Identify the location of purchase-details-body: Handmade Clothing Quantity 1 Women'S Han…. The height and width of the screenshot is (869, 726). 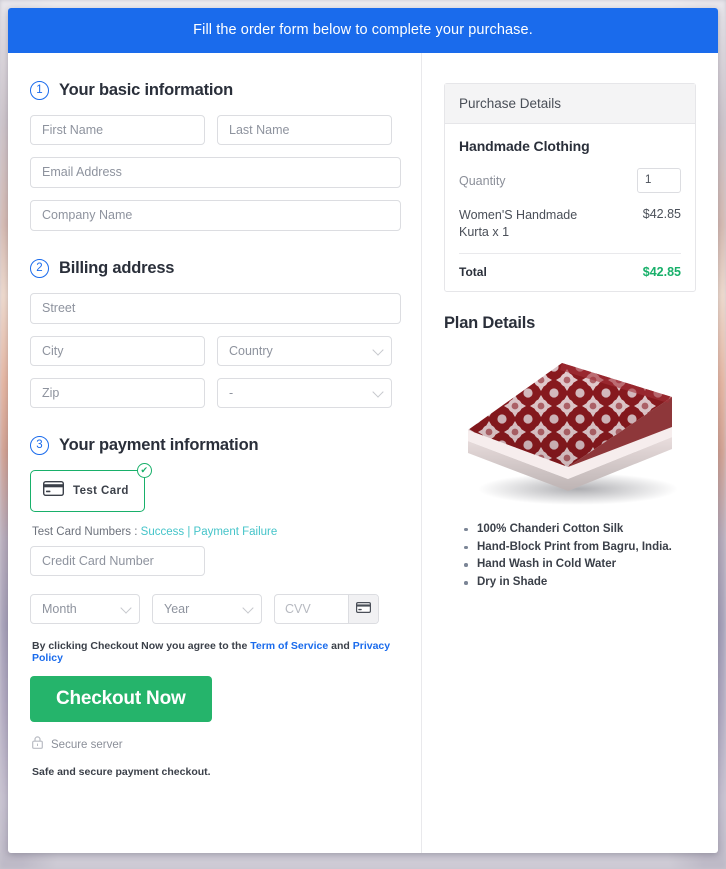
(570, 207).